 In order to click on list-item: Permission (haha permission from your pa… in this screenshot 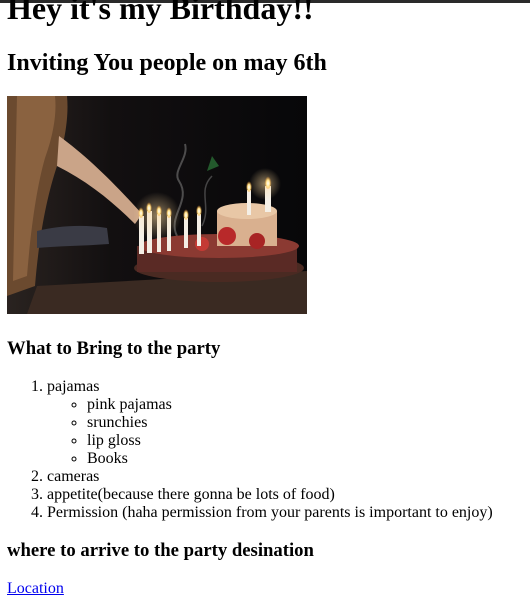, I will do `click(270, 513)`.